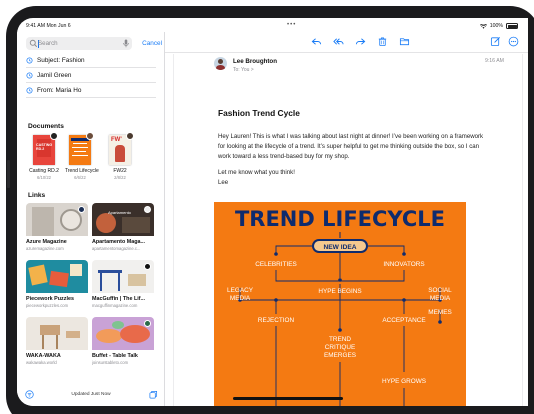 The width and height of the screenshot is (534, 414). Describe the element at coordinates (80, 177) in the screenshot. I see `document-date: 6/6/22` at that location.